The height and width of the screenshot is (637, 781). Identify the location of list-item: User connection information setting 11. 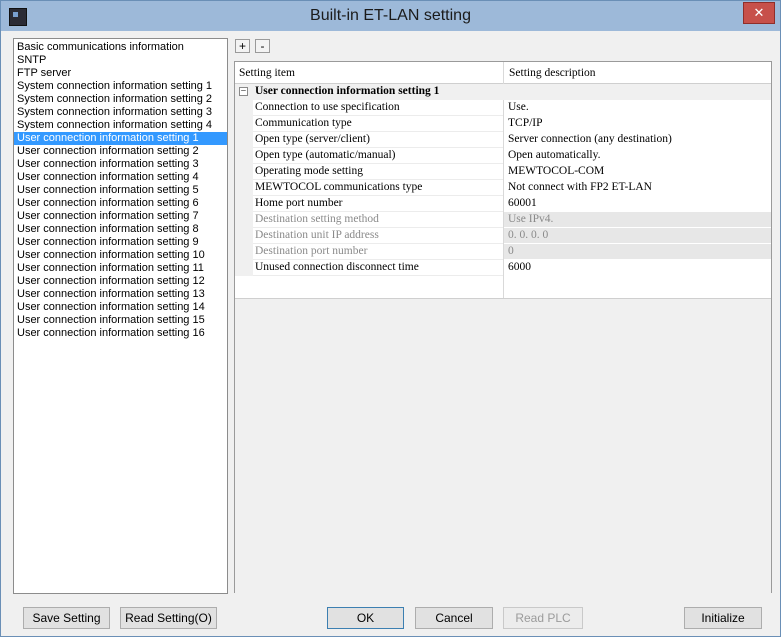
(120, 268).